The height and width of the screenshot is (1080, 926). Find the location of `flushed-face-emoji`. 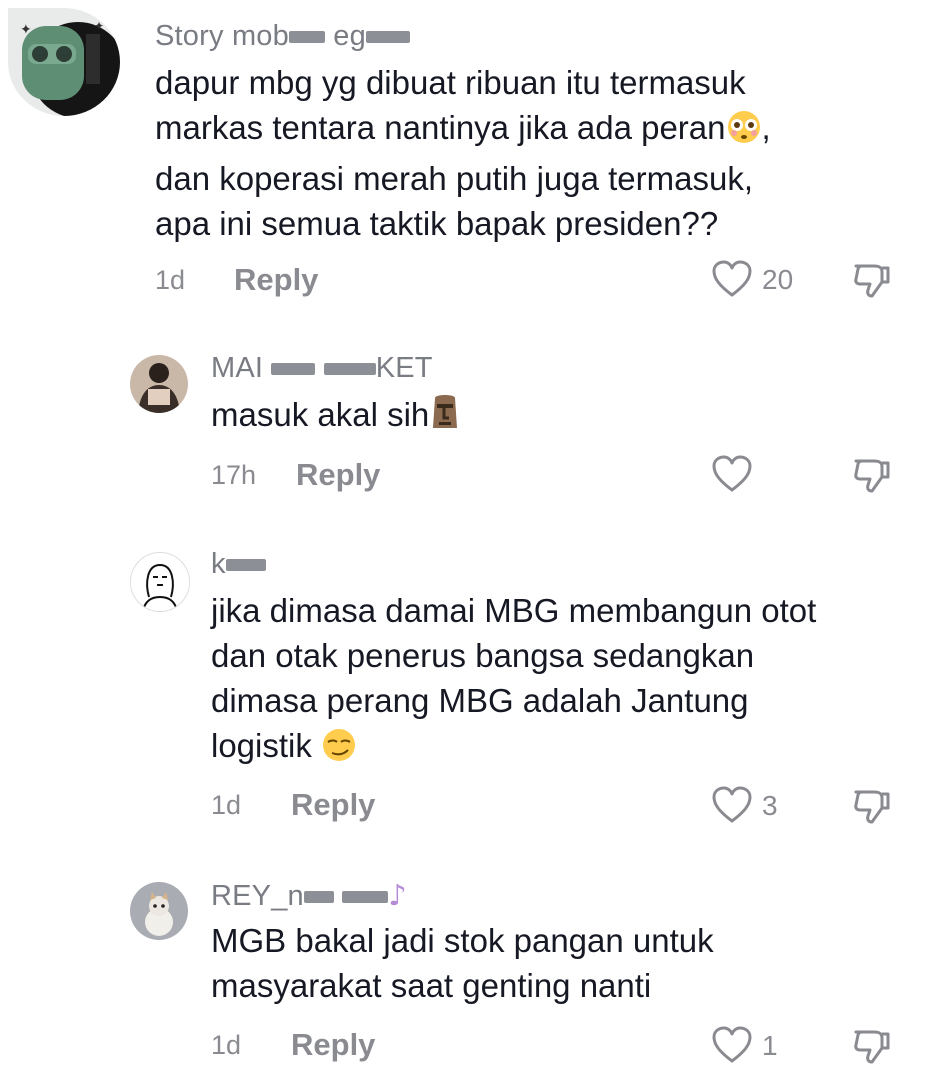

flushed-face-emoji is located at coordinates (744, 132).